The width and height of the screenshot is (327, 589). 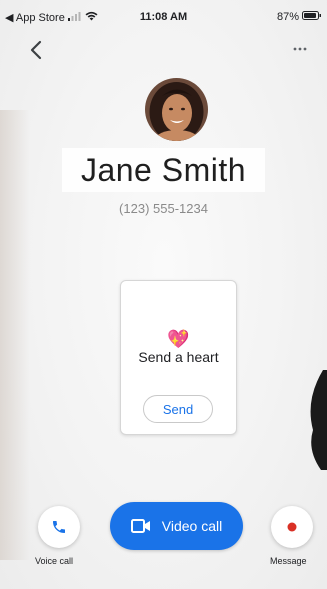 What do you see at coordinates (299, 17) in the screenshot?
I see `status-right: 87%` at bounding box center [299, 17].